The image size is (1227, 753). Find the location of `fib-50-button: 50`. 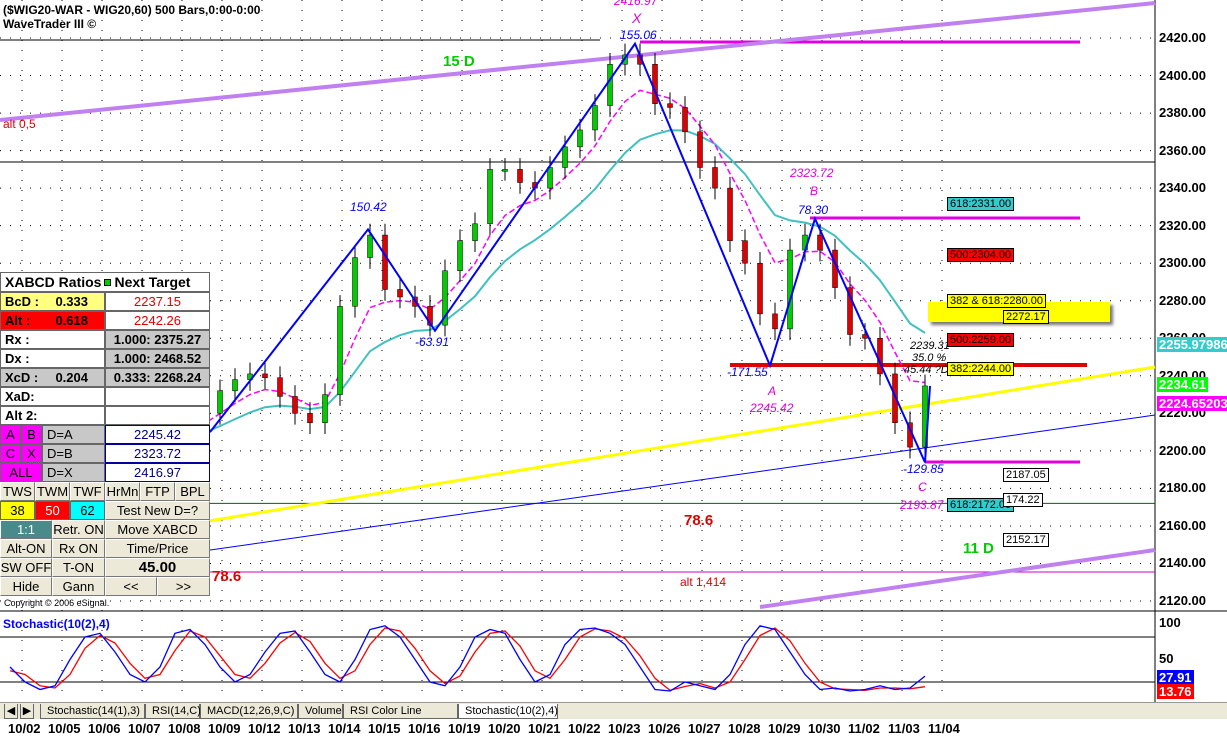

fib-50-button: 50 is located at coordinates (52, 510).